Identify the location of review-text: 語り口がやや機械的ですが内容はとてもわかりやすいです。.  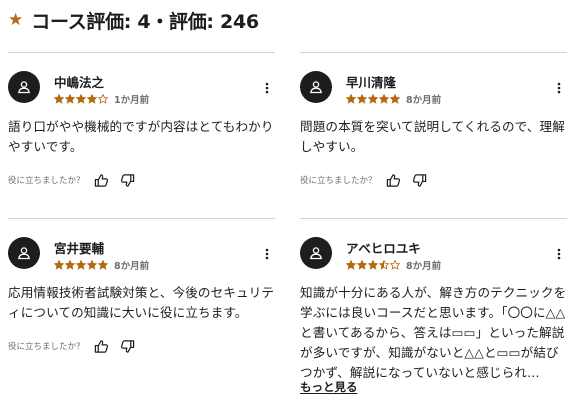
(141, 136).